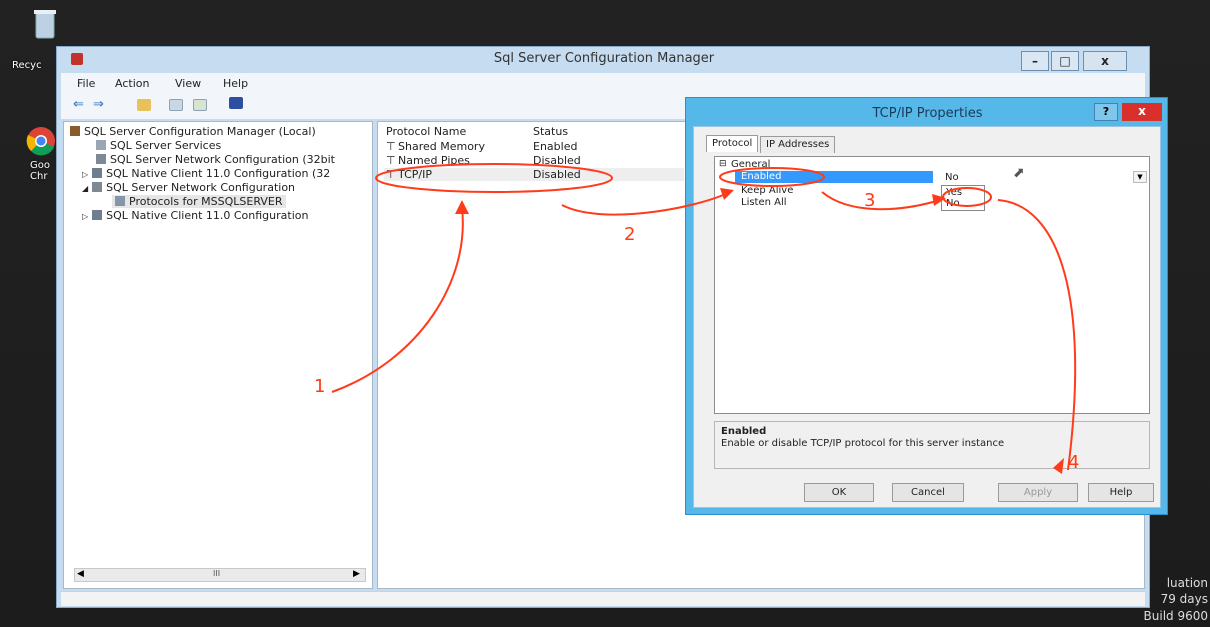  I want to click on scroll-right-icon: ▶, so click(356, 574).